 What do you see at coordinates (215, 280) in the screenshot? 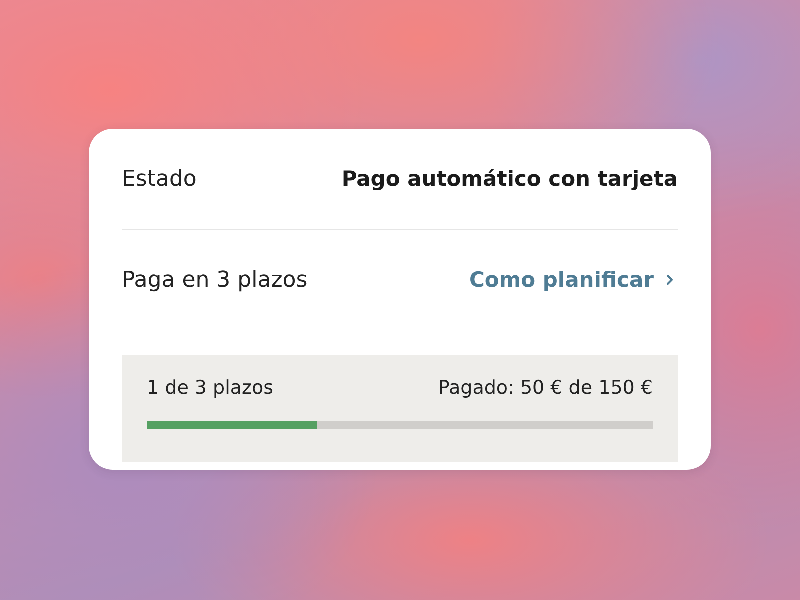
I see `installments-plan-label: Paga en 3 plazos` at bounding box center [215, 280].